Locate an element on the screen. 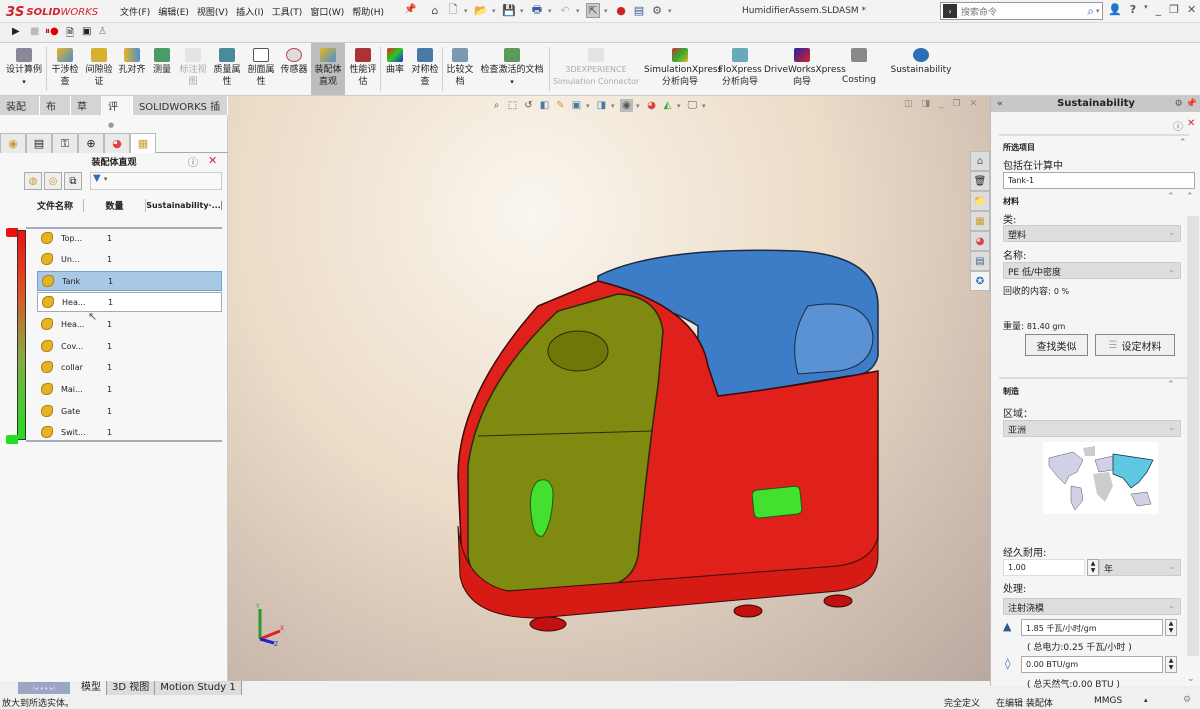 This screenshot has width=1200, height=709. selected-item-field: Tank-1 is located at coordinates (1099, 180).